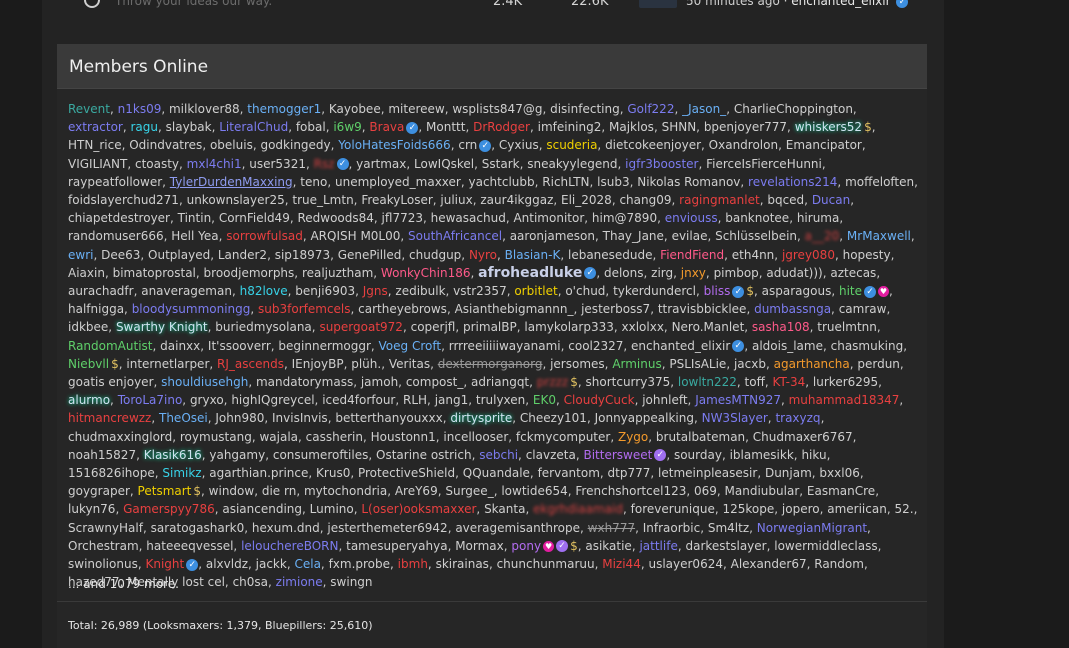 The image size is (1069, 648). What do you see at coordinates (658, 546) in the screenshot?
I see `member-link: jattlife` at bounding box center [658, 546].